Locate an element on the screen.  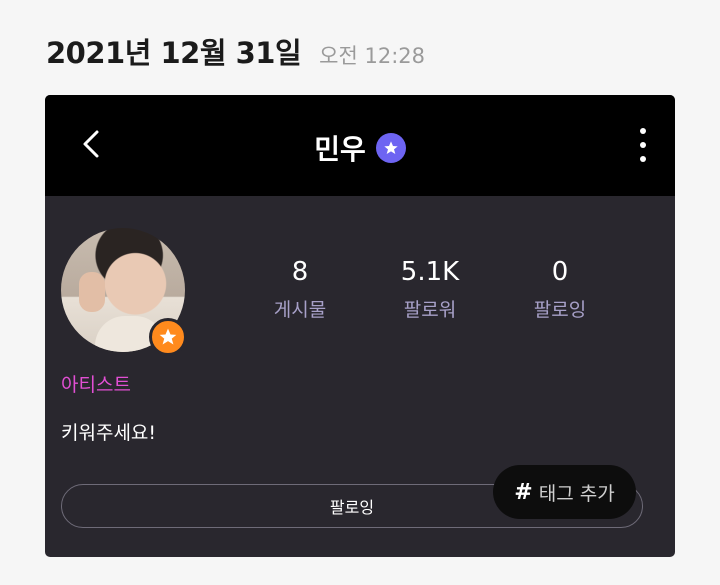
timestamp-row: 2021년 12월 31일 오전 12:28 is located at coordinates (235, 51).